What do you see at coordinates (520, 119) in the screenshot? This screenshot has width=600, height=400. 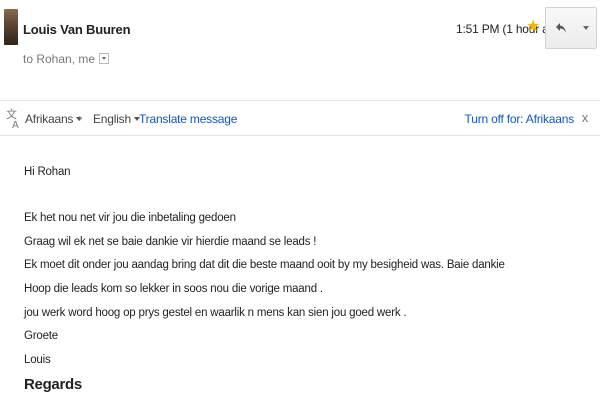 I see `turn-off-translation-link: Turn off for: Afrikaans` at bounding box center [520, 119].